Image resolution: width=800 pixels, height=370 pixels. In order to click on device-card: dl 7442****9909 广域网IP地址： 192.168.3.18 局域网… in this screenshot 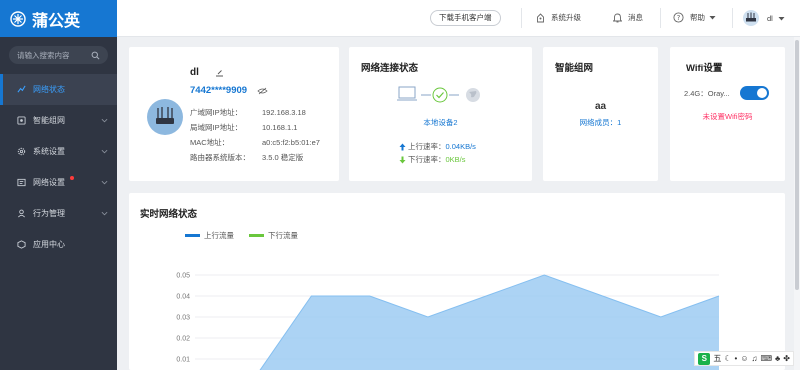, I will do `click(234, 114)`.